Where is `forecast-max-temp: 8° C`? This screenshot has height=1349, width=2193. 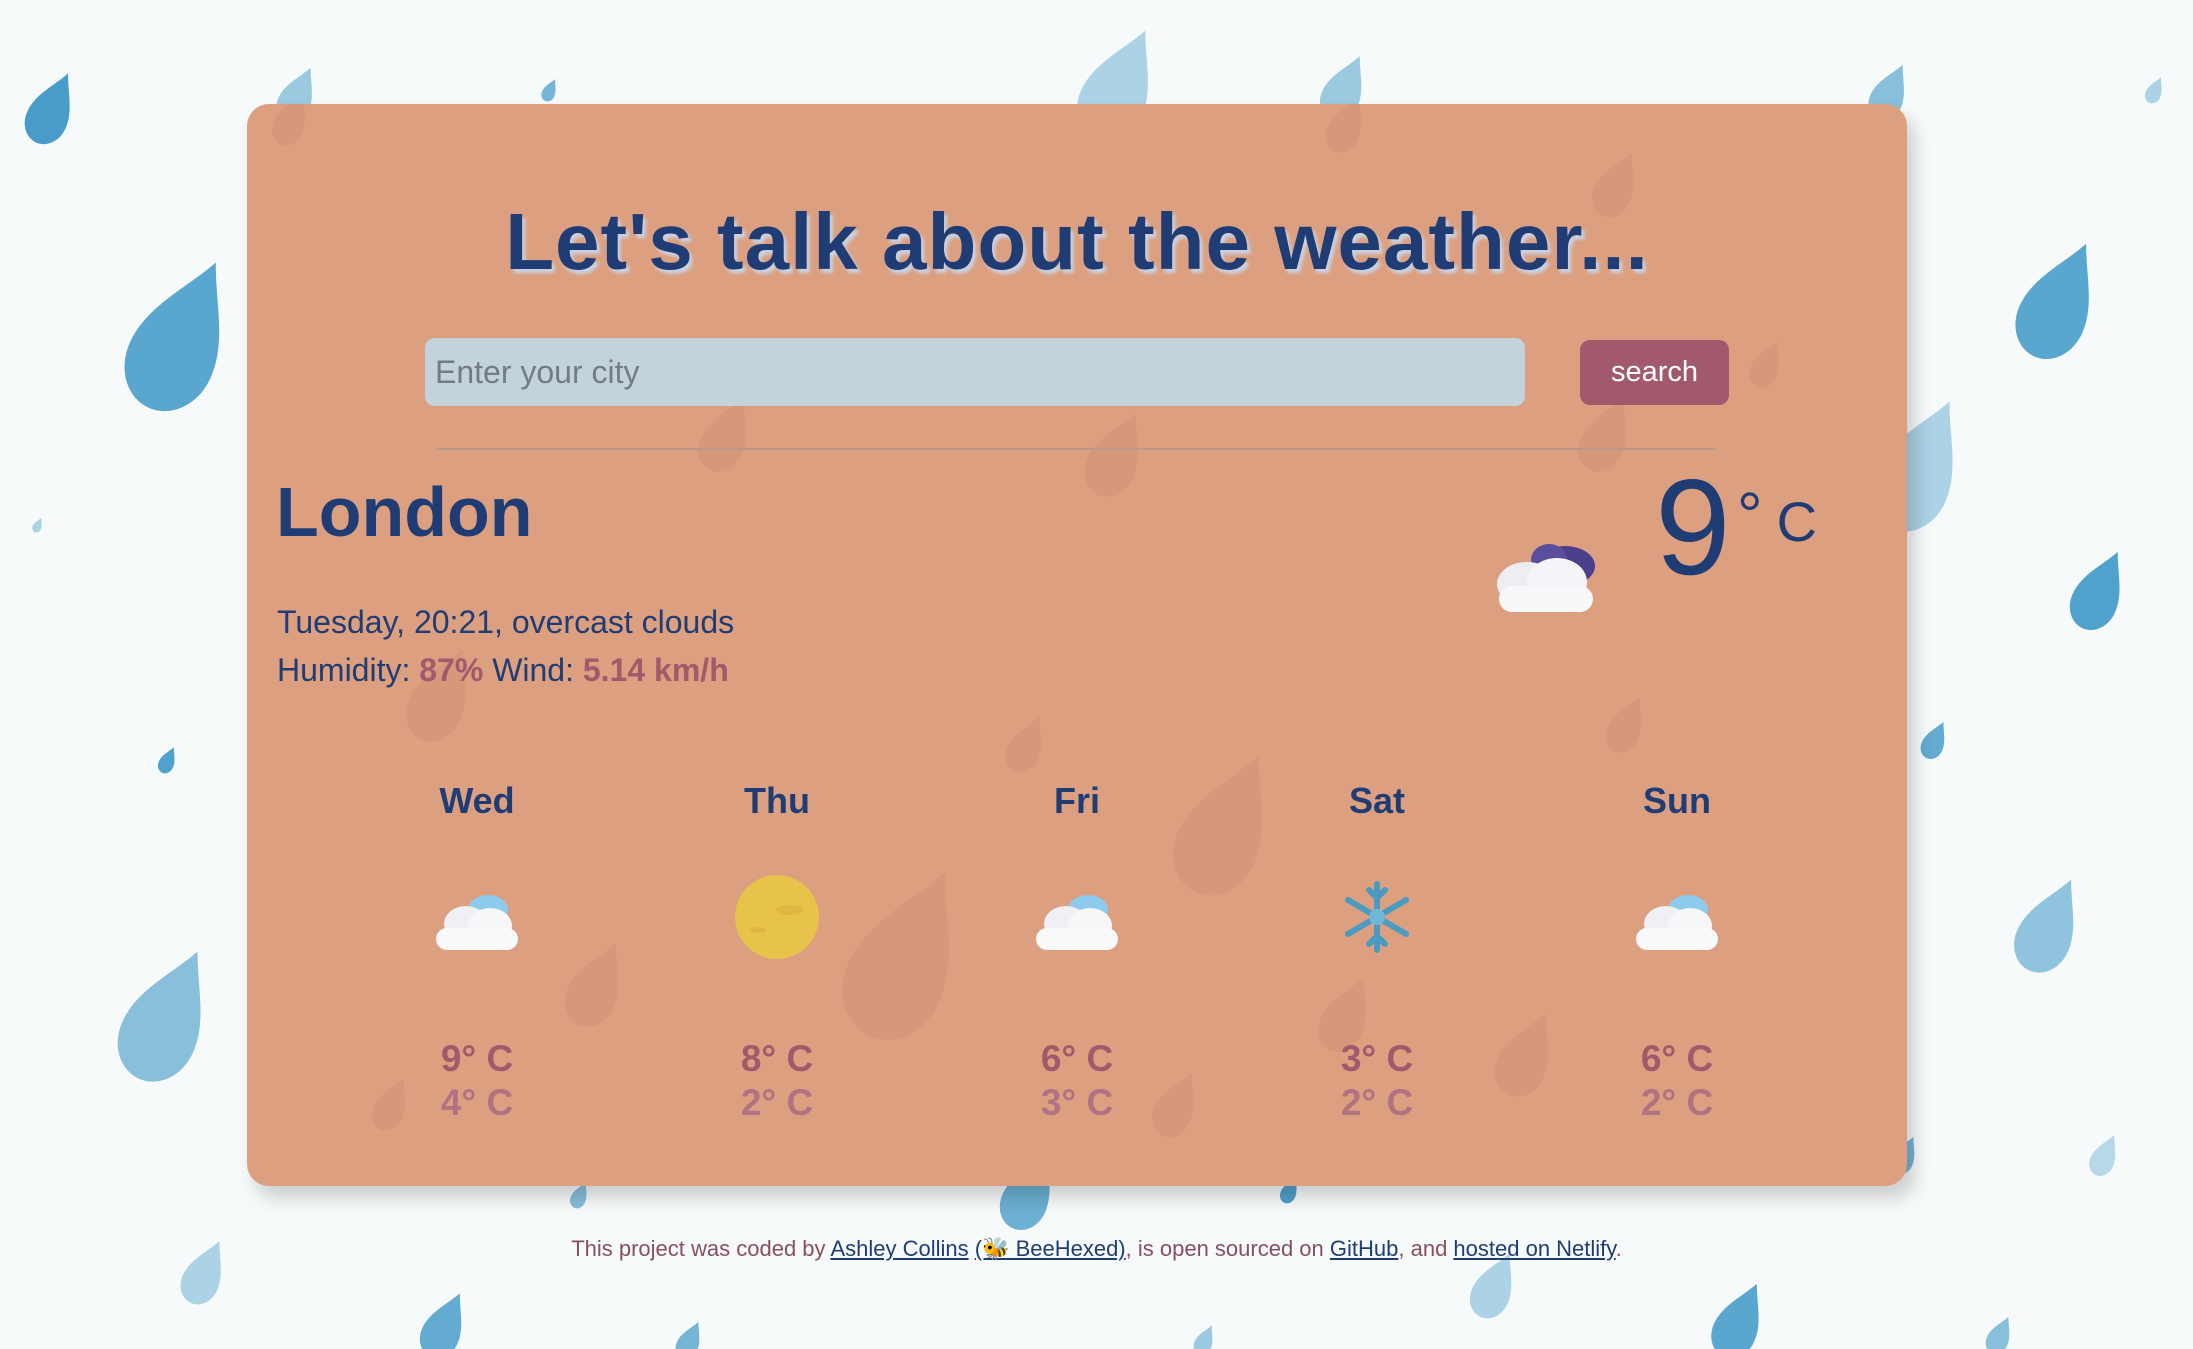 forecast-max-temp: 8° C is located at coordinates (777, 1058).